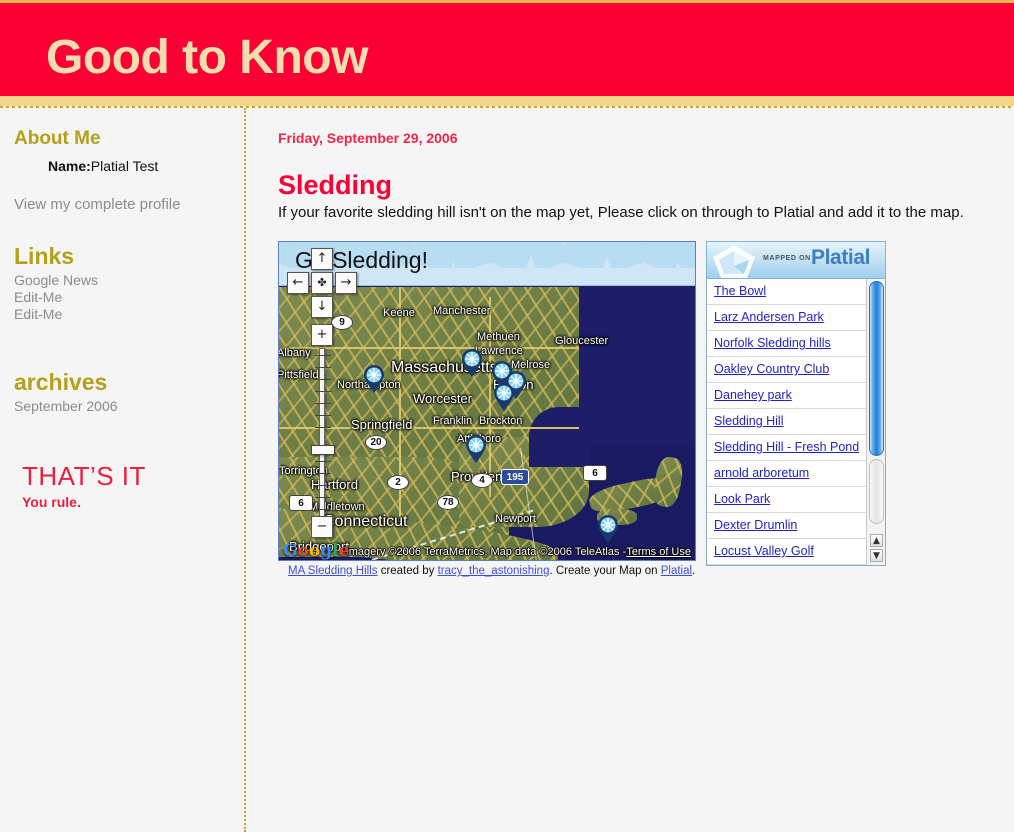 This screenshot has width=1014, height=832. I want to click on place-link-the-bowl: The Bowl, so click(740, 291).